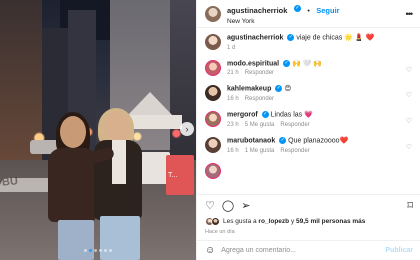 Image resolution: width=420 pixels, height=260 pixels. What do you see at coordinates (257, 10) in the screenshot?
I see `author-username: agustinacherriok` at bounding box center [257, 10].